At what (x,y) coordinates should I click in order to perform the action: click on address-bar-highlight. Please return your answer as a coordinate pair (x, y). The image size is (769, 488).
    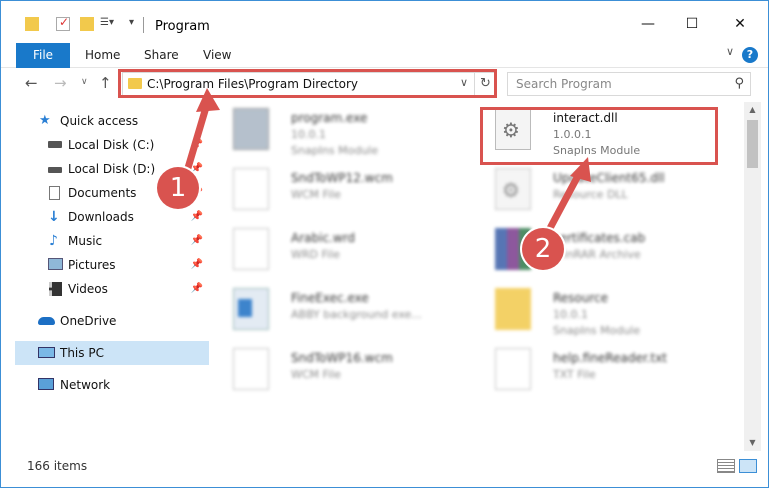
    Looking at the image, I should click on (307, 83).